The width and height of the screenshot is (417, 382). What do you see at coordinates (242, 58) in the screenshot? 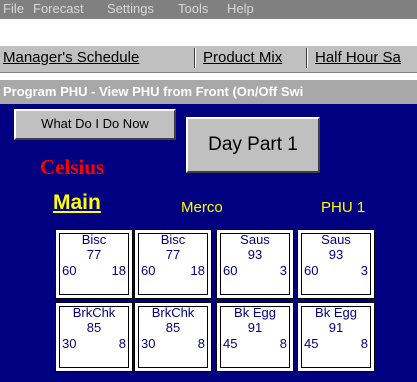
I see `tab-product-mix: Product Mix` at bounding box center [242, 58].